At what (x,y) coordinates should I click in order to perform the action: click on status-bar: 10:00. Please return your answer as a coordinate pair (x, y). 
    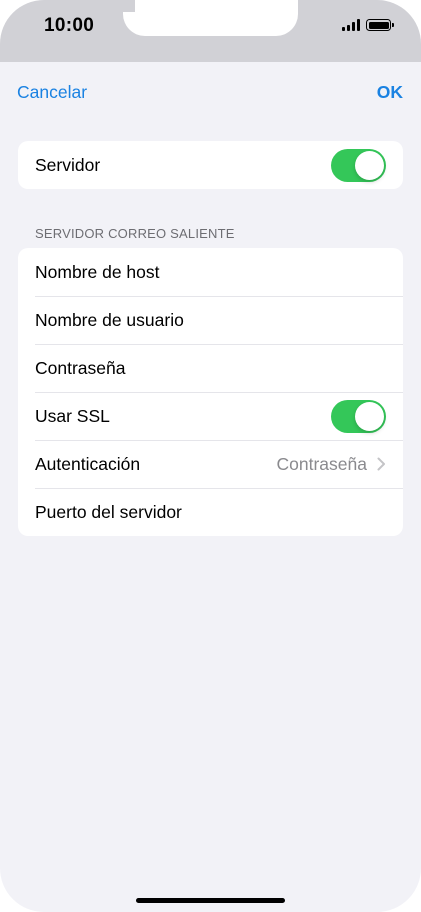
    Looking at the image, I should click on (210, 31).